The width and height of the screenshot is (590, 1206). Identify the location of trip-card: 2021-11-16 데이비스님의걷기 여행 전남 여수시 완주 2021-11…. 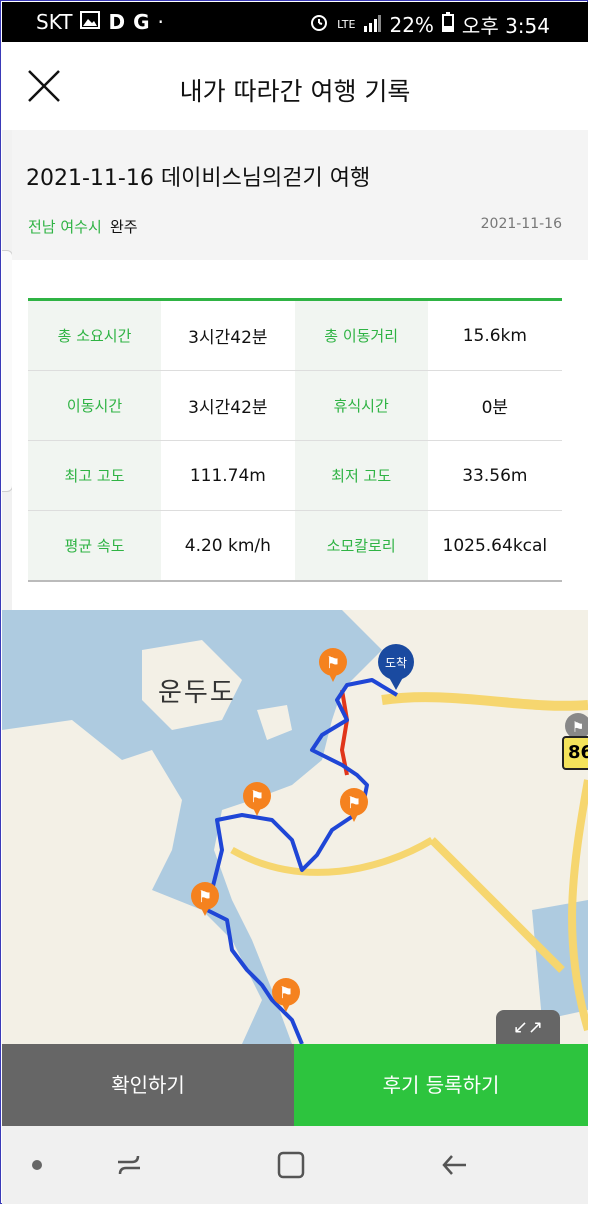
(300, 195).